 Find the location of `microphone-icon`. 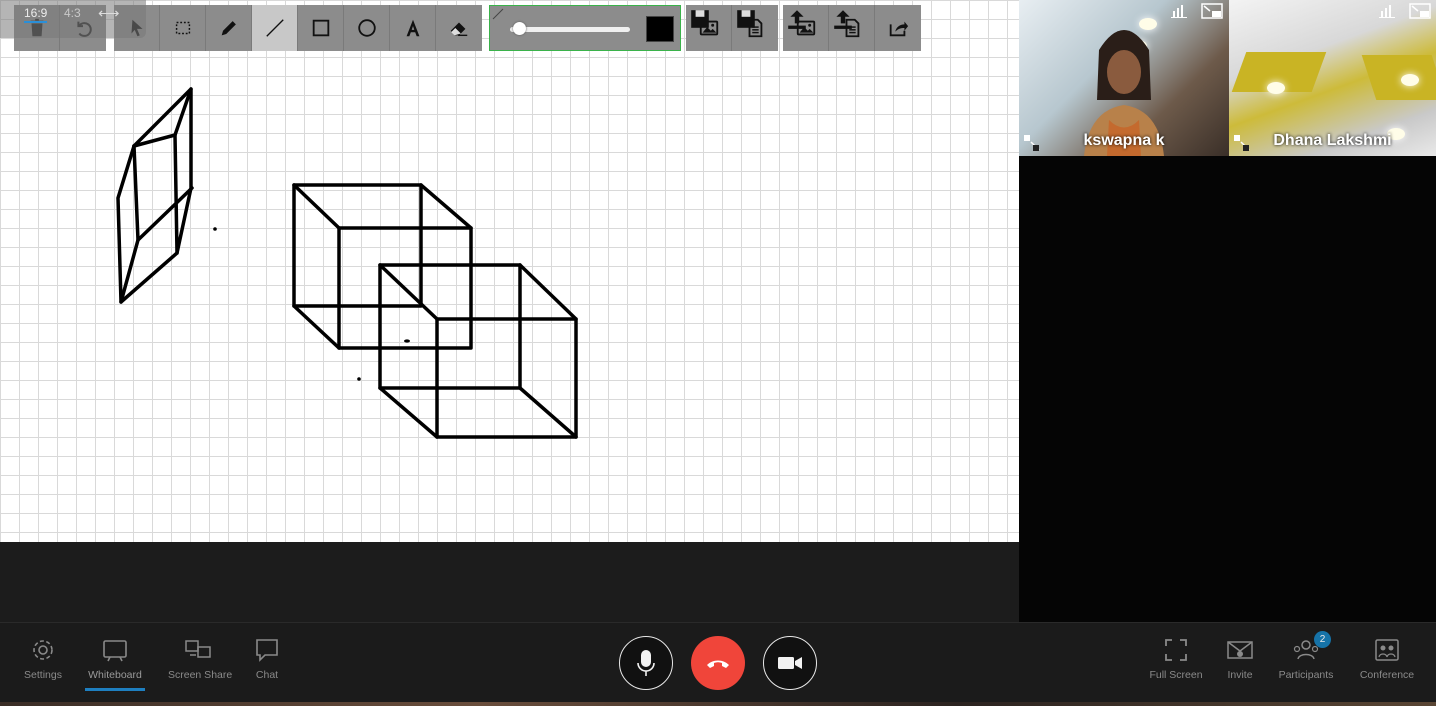

microphone-icon is located at coordinates (646, 663).